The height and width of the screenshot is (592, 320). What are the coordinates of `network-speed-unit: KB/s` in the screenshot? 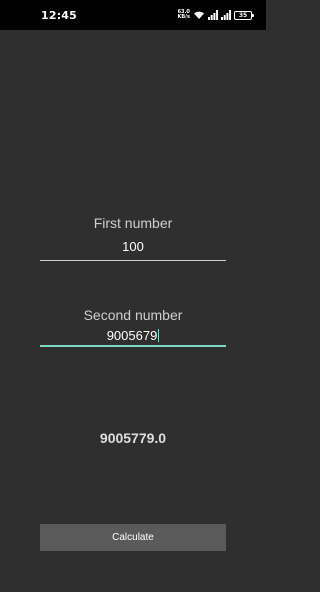 It's located at (184, 17).